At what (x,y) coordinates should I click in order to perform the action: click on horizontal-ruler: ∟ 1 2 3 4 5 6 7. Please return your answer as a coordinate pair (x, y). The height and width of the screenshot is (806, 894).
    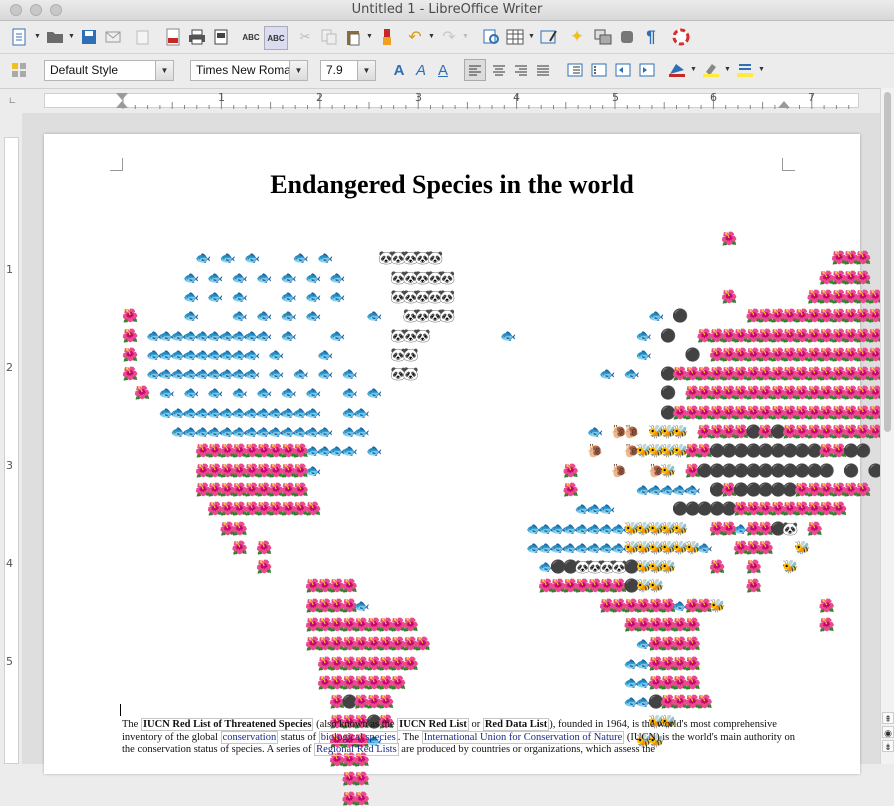
    Looking at the image, I should click on (447, 101).